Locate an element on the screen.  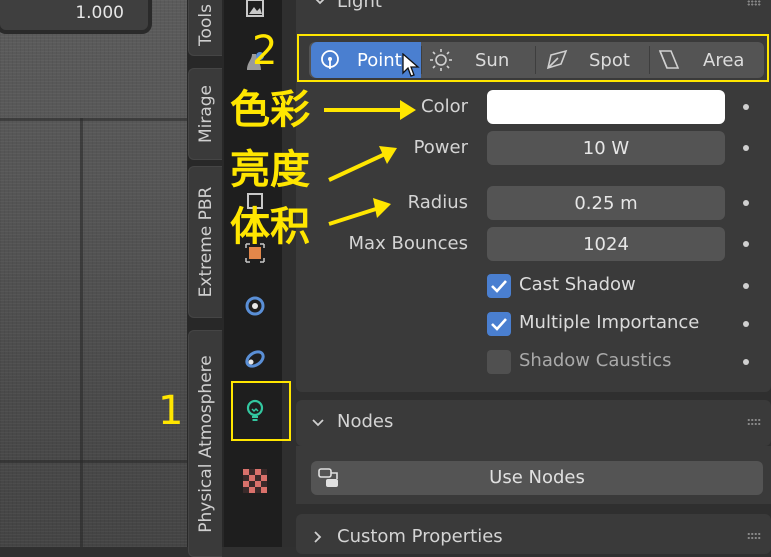
power-field: 10 W is located at coordinates (606, 148).